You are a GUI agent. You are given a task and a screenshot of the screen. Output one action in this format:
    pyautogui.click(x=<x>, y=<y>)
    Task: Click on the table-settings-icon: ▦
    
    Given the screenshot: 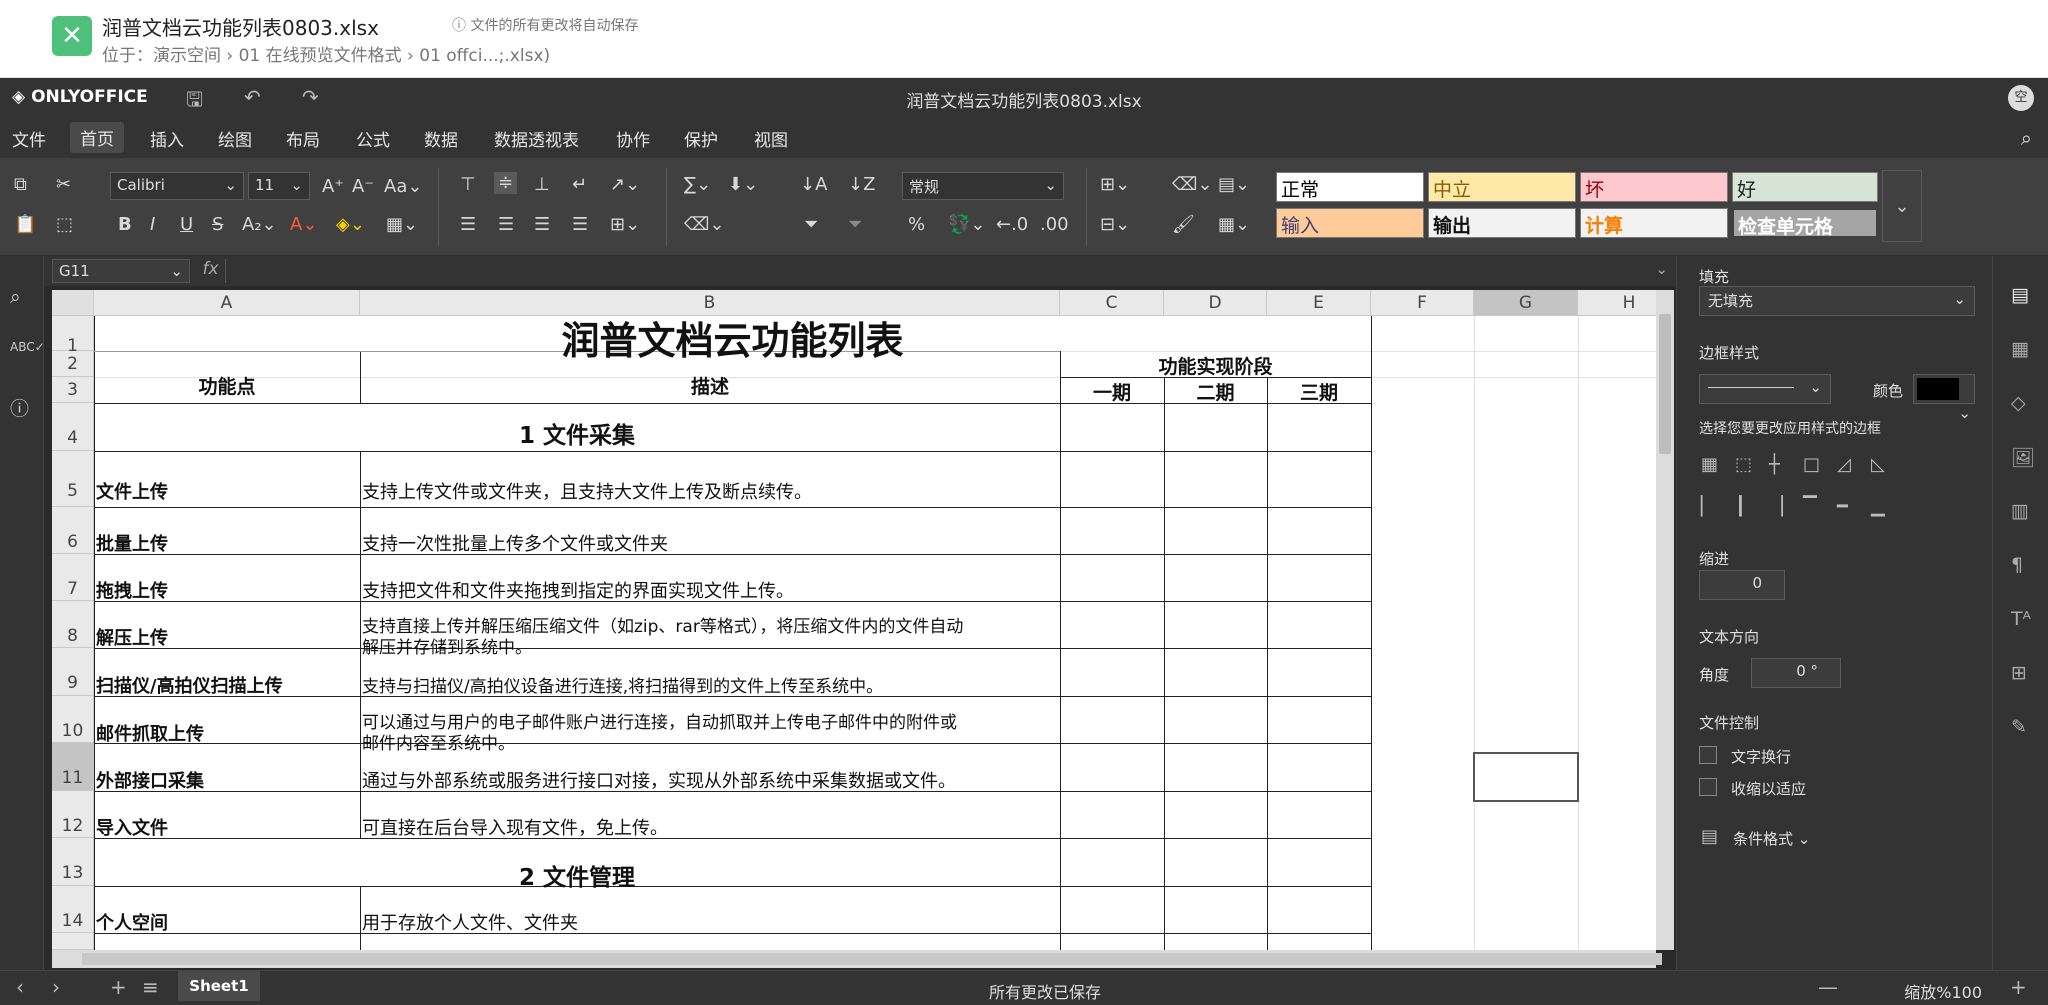 What is the action you would take?
    pyautogui.click(x=2020, y=349)
    